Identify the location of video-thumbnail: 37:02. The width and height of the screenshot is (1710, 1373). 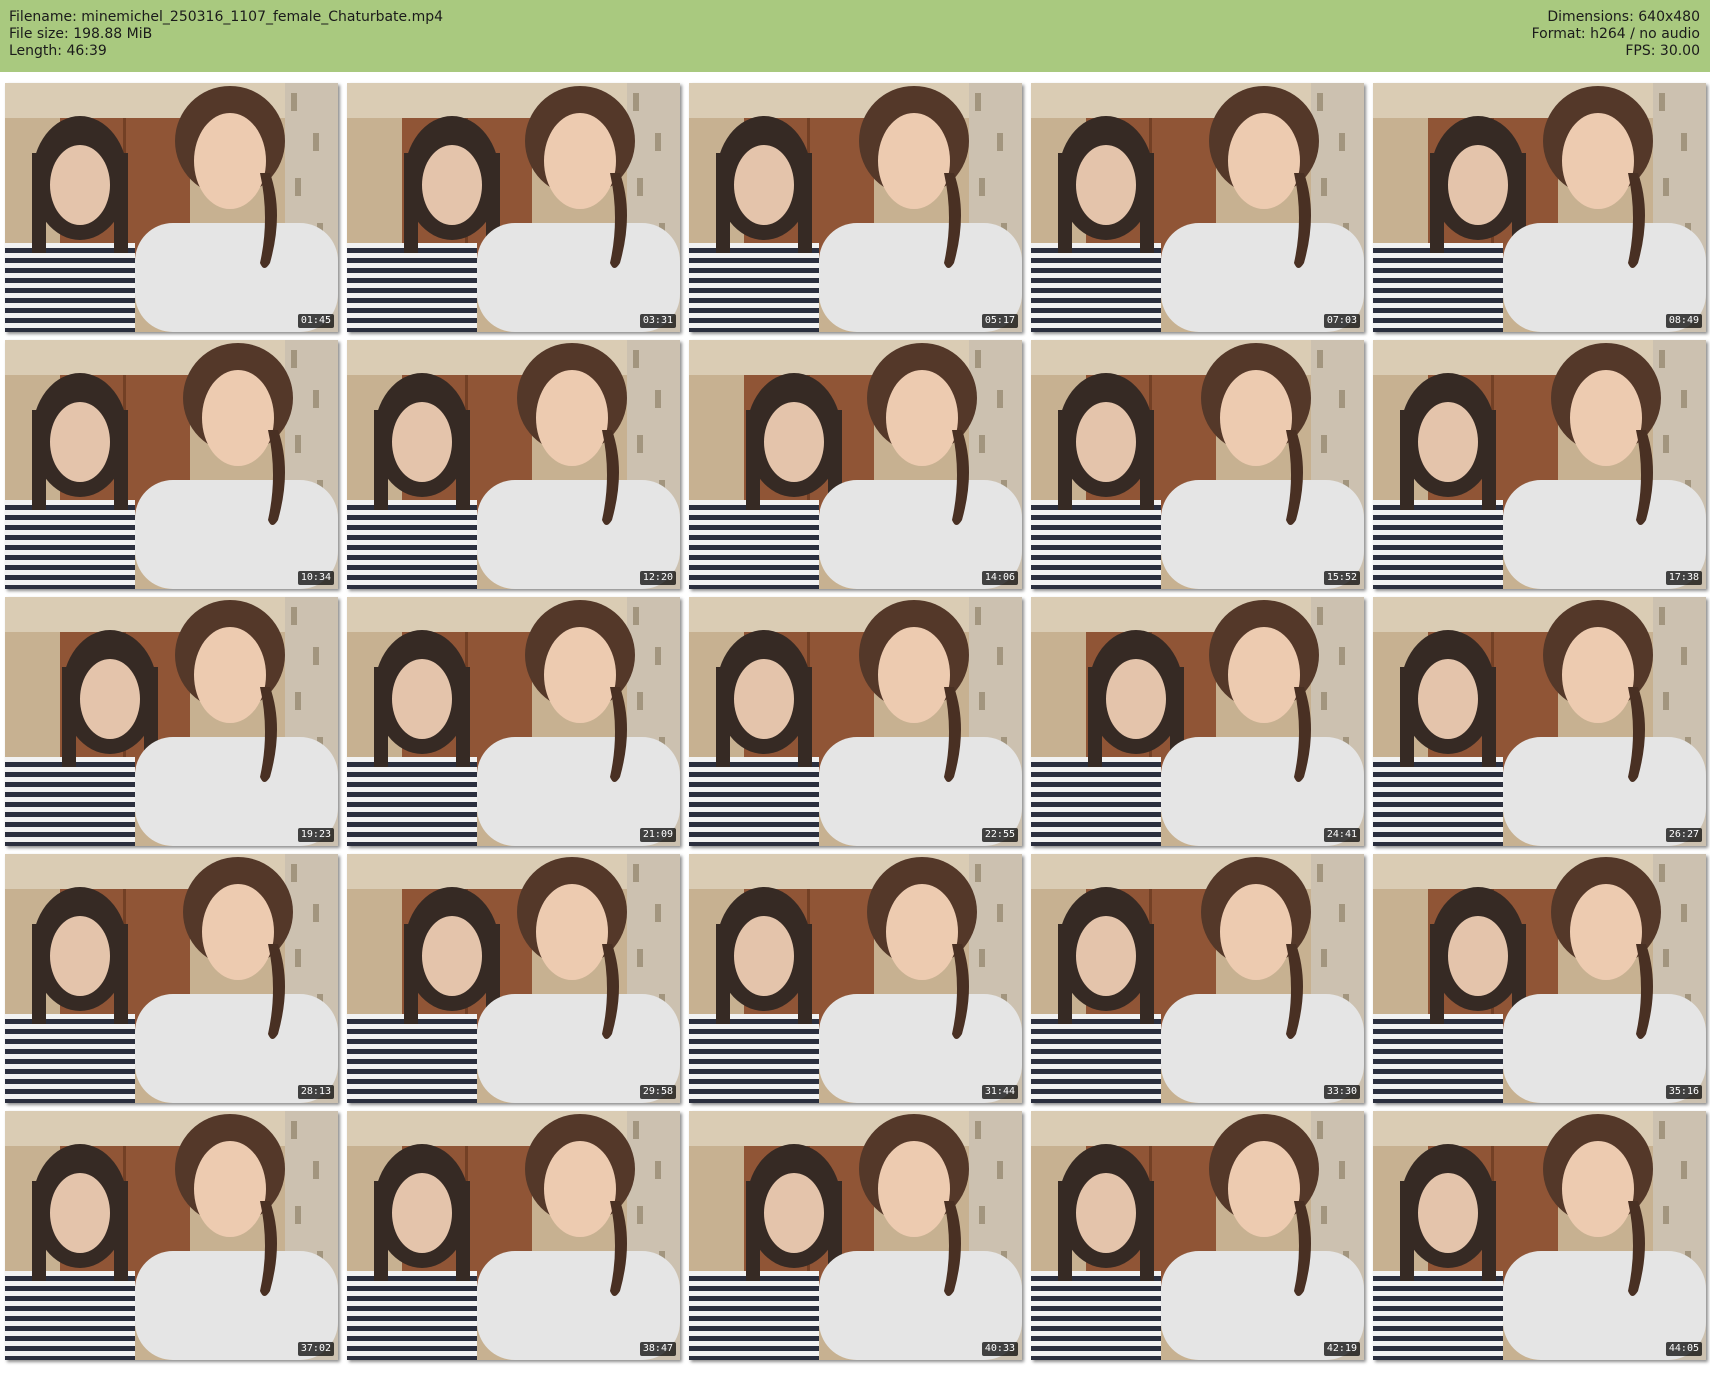
(171, 1235).